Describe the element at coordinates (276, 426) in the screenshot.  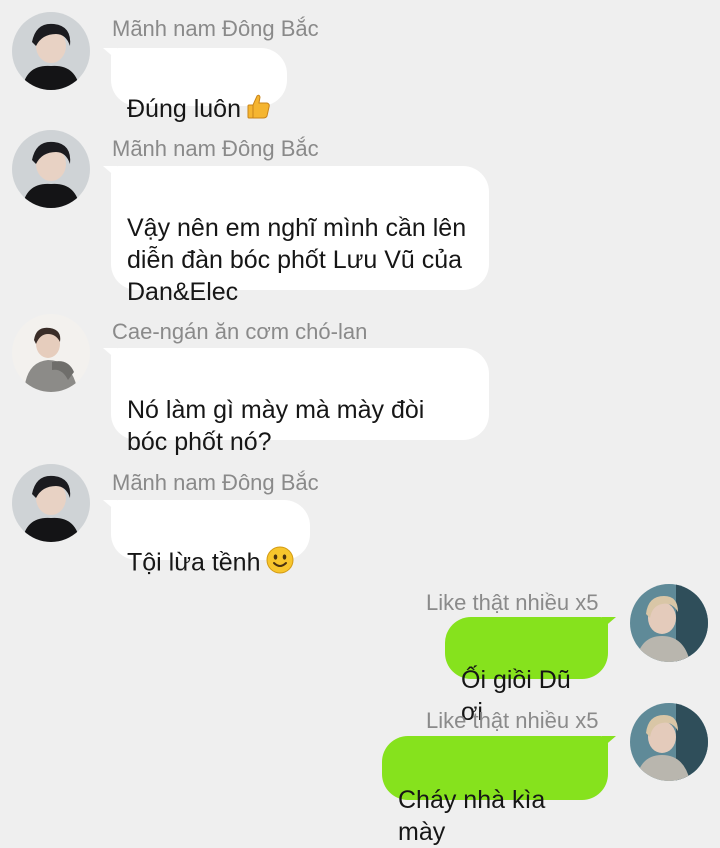
I see `message-text: Nó làm gì mày mà mày đòi bóc phốt nó?` at that location.